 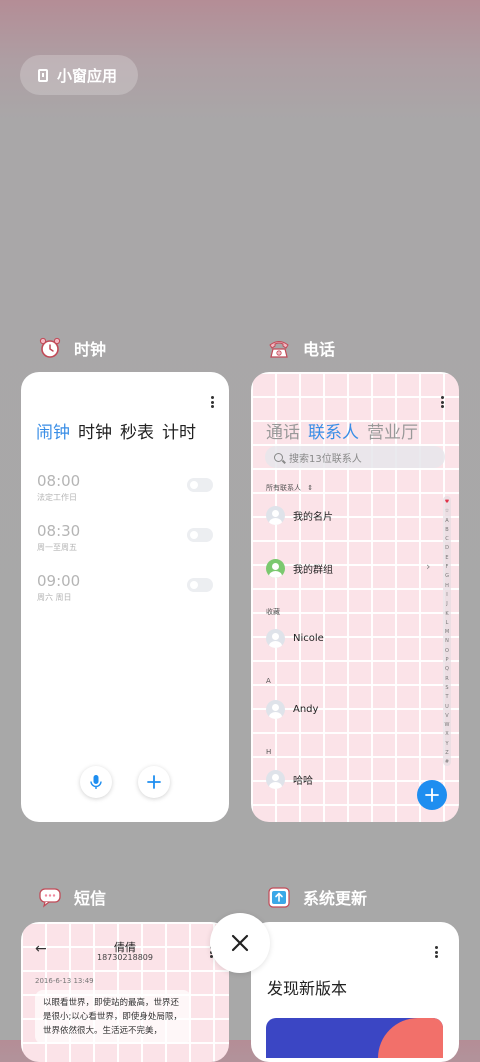 I want to click on contact-item: Andy, so click(x=292, y=709).